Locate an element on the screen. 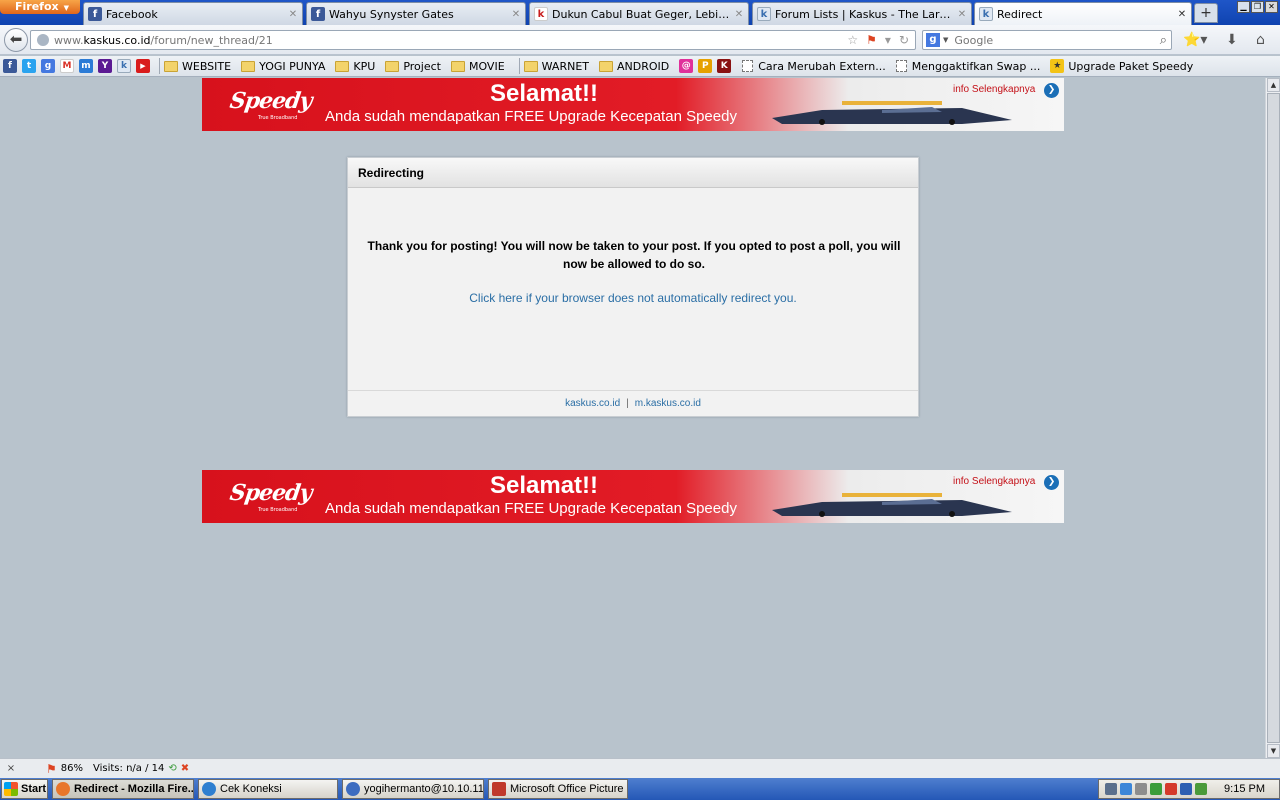 The height and width of the screenshot is (800, 1280). yahoo-icon: Y is located at coordinates (105, 66).